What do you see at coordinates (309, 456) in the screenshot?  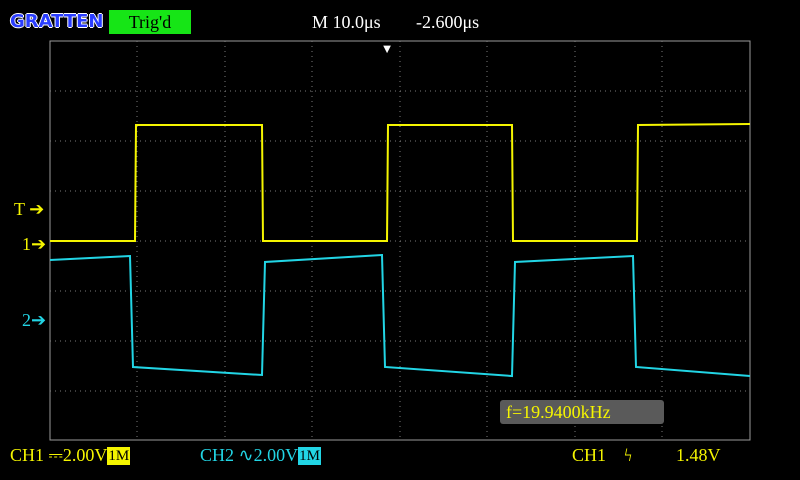 I see `ch2-impedance-badge: 1M` at bounding box center [309, 456].